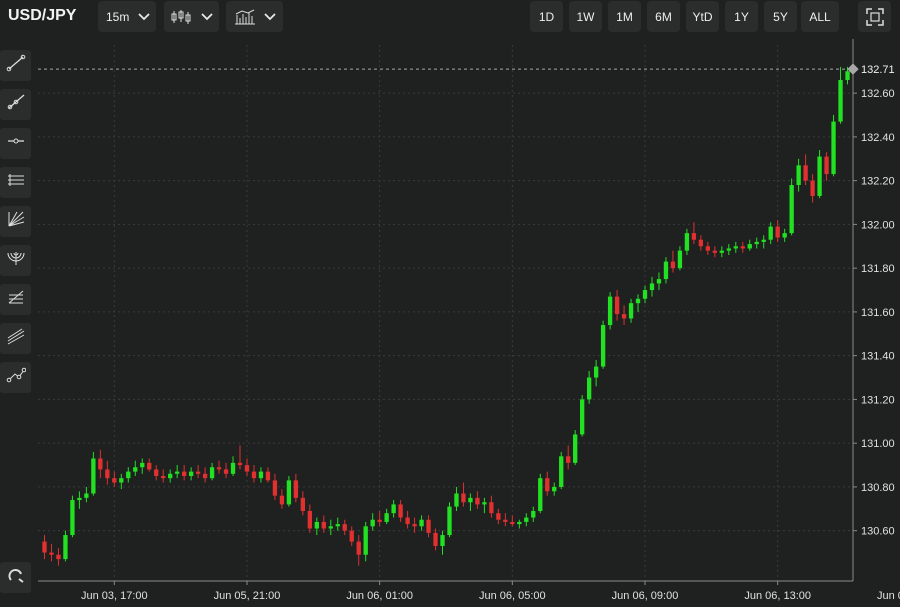 The width and height of the screenshot is (900, 607). What do you see at coordinates (379, 596) in the screenshot?
I see `time-tick-label: Jun 06, 01:00` at bounding box center [379, 596].